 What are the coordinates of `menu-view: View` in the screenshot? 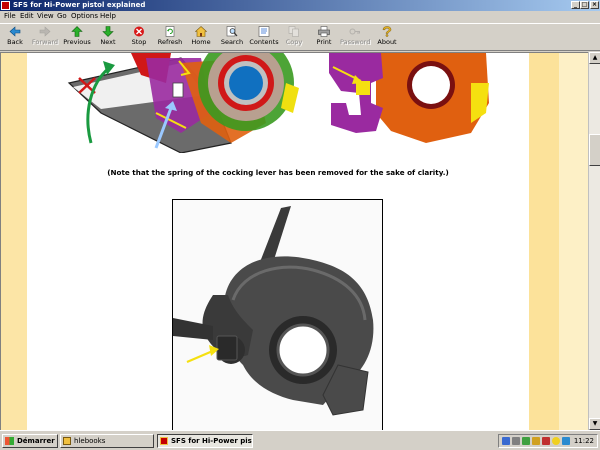 It's located at (45, 16).